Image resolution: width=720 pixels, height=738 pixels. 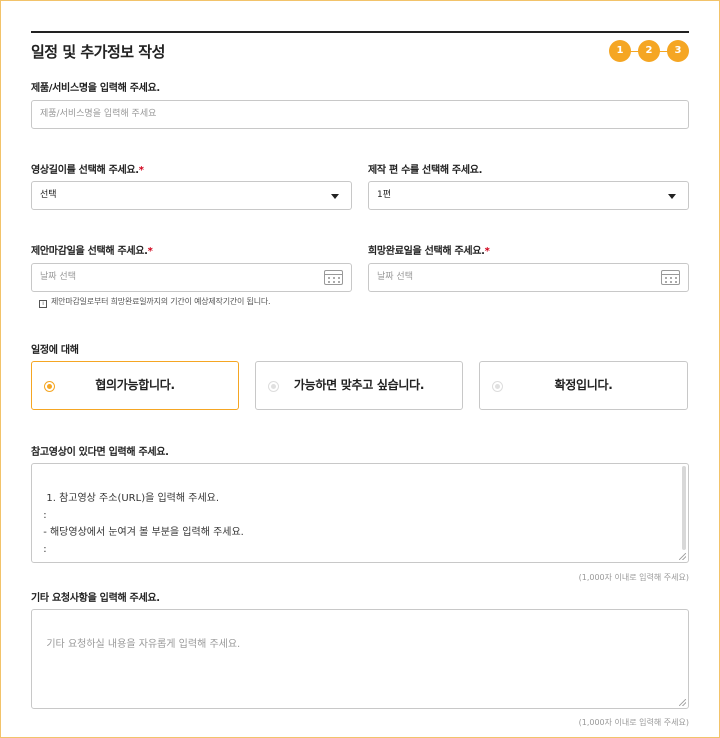 I want to click on section-divider, so click(x=360, y=32).